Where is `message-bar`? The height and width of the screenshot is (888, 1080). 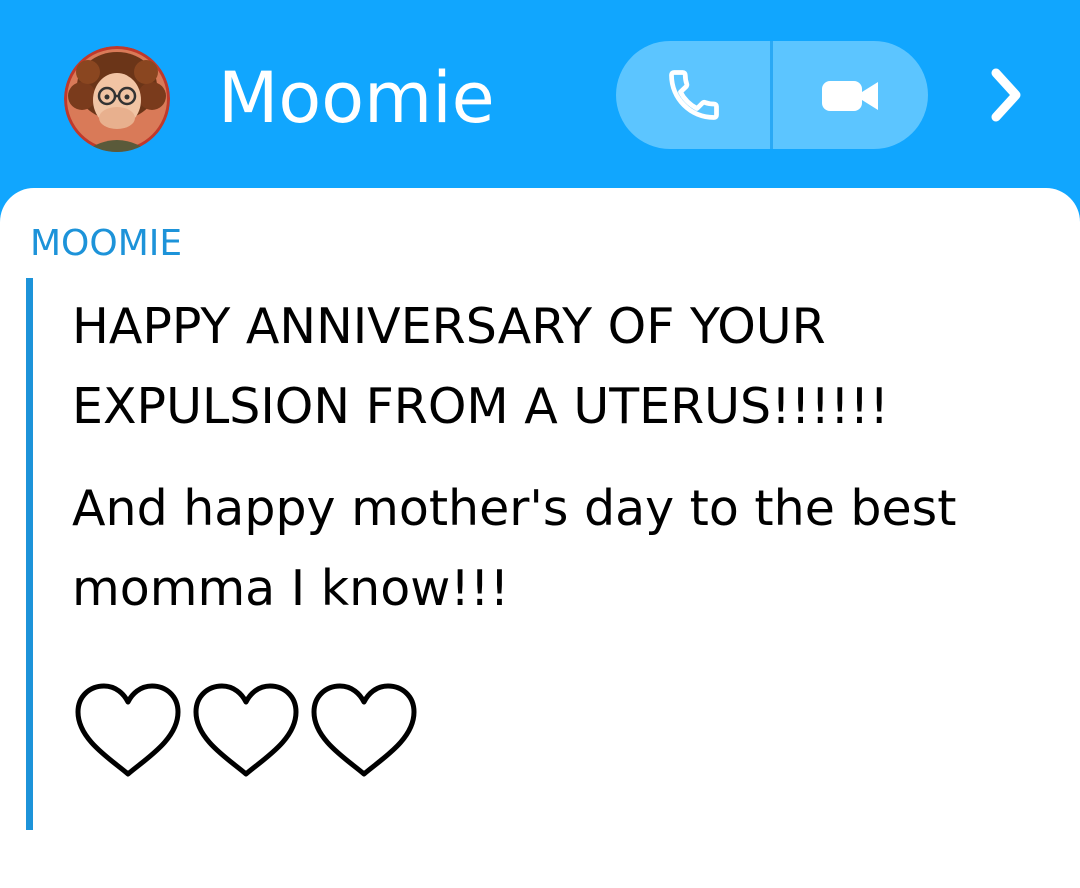
message-bar is located at coordinates (29, 554).